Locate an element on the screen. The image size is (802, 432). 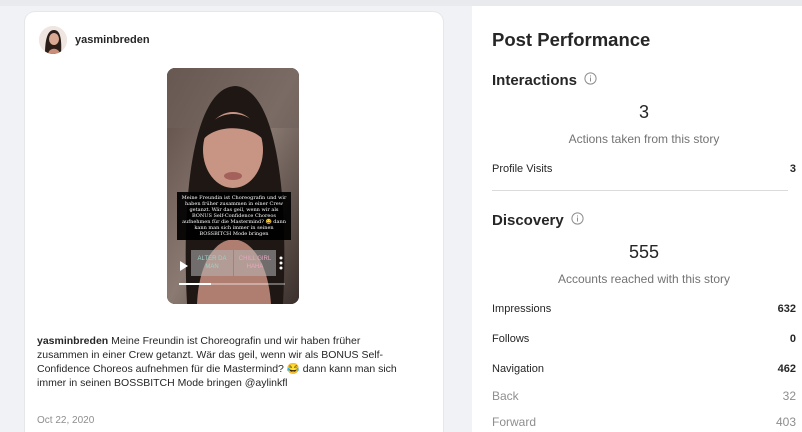
metric-label: Forward is located at coordinates (514, 422).